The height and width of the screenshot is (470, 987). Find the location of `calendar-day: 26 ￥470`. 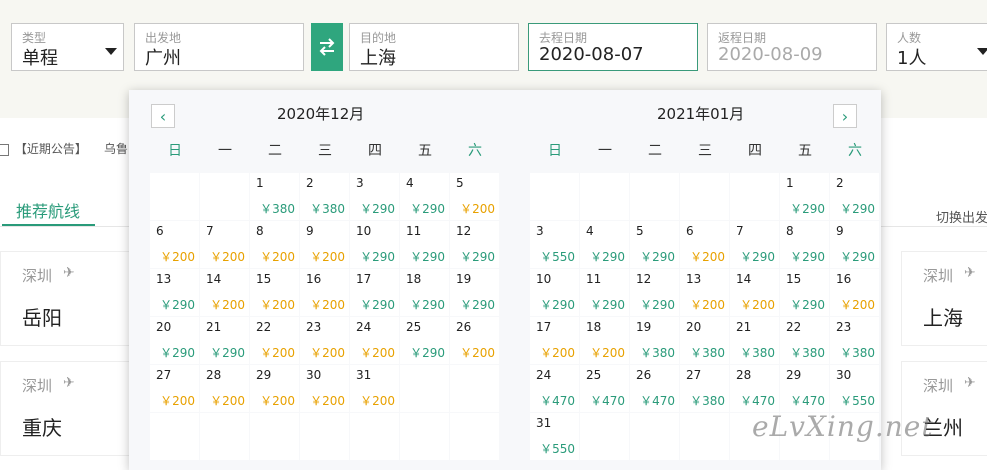

calendar-day: 26 ￥470 is located at coordinates (654, 388).